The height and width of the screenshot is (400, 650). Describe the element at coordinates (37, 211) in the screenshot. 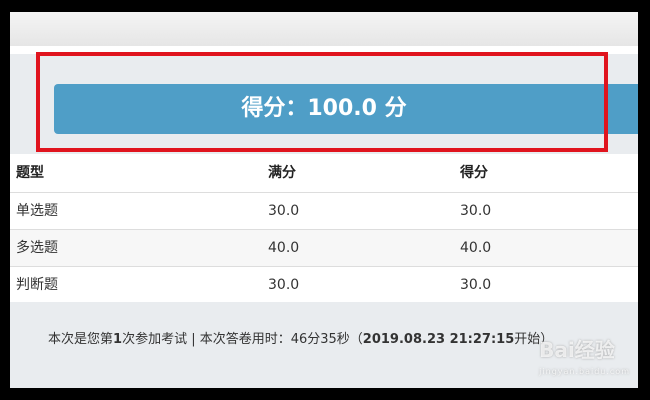

I see `question-type-cell: 单选题` at that location.